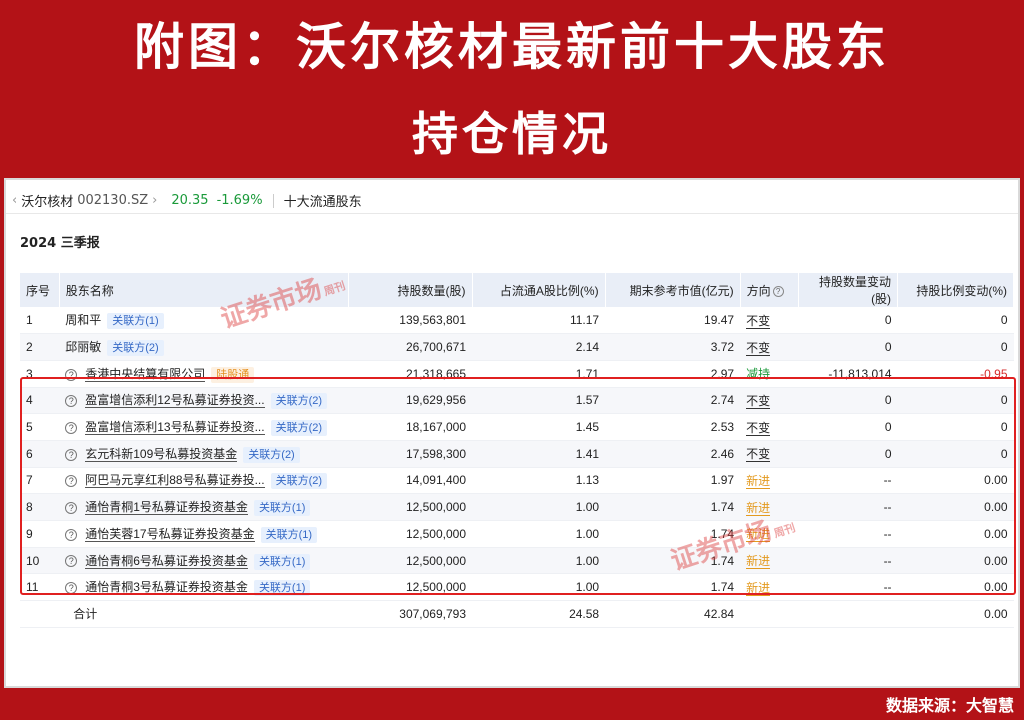 The height and width of the screenshot is (720, 1024). Describe the element at coordinates (170, 534) in the screenshot. I see `holder-name-link: 通怡芙蓉17号私募证券投资基金` at that location.